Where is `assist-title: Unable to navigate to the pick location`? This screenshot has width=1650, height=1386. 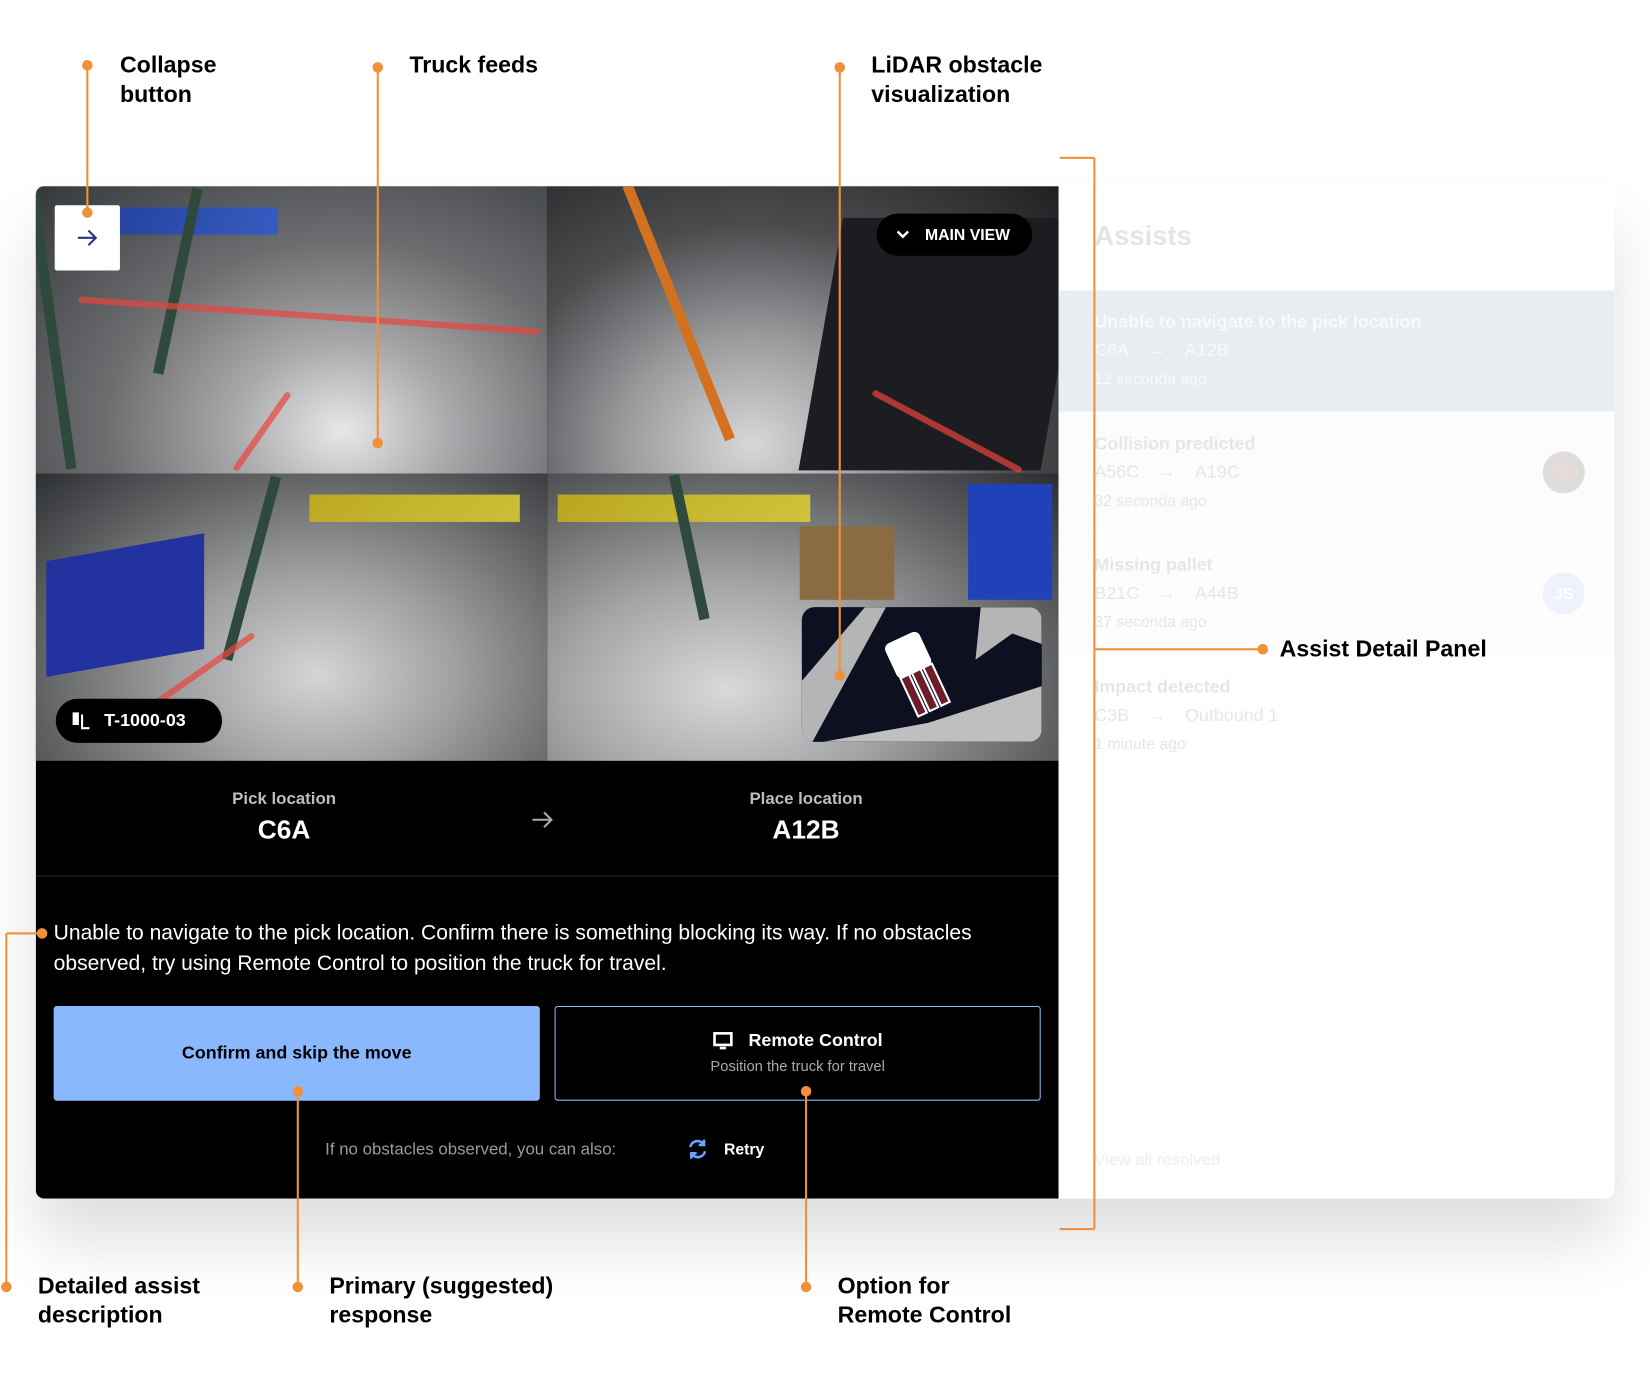
assist-title: Unable to navigate to the pick location is located at coordinates (1258, 321).